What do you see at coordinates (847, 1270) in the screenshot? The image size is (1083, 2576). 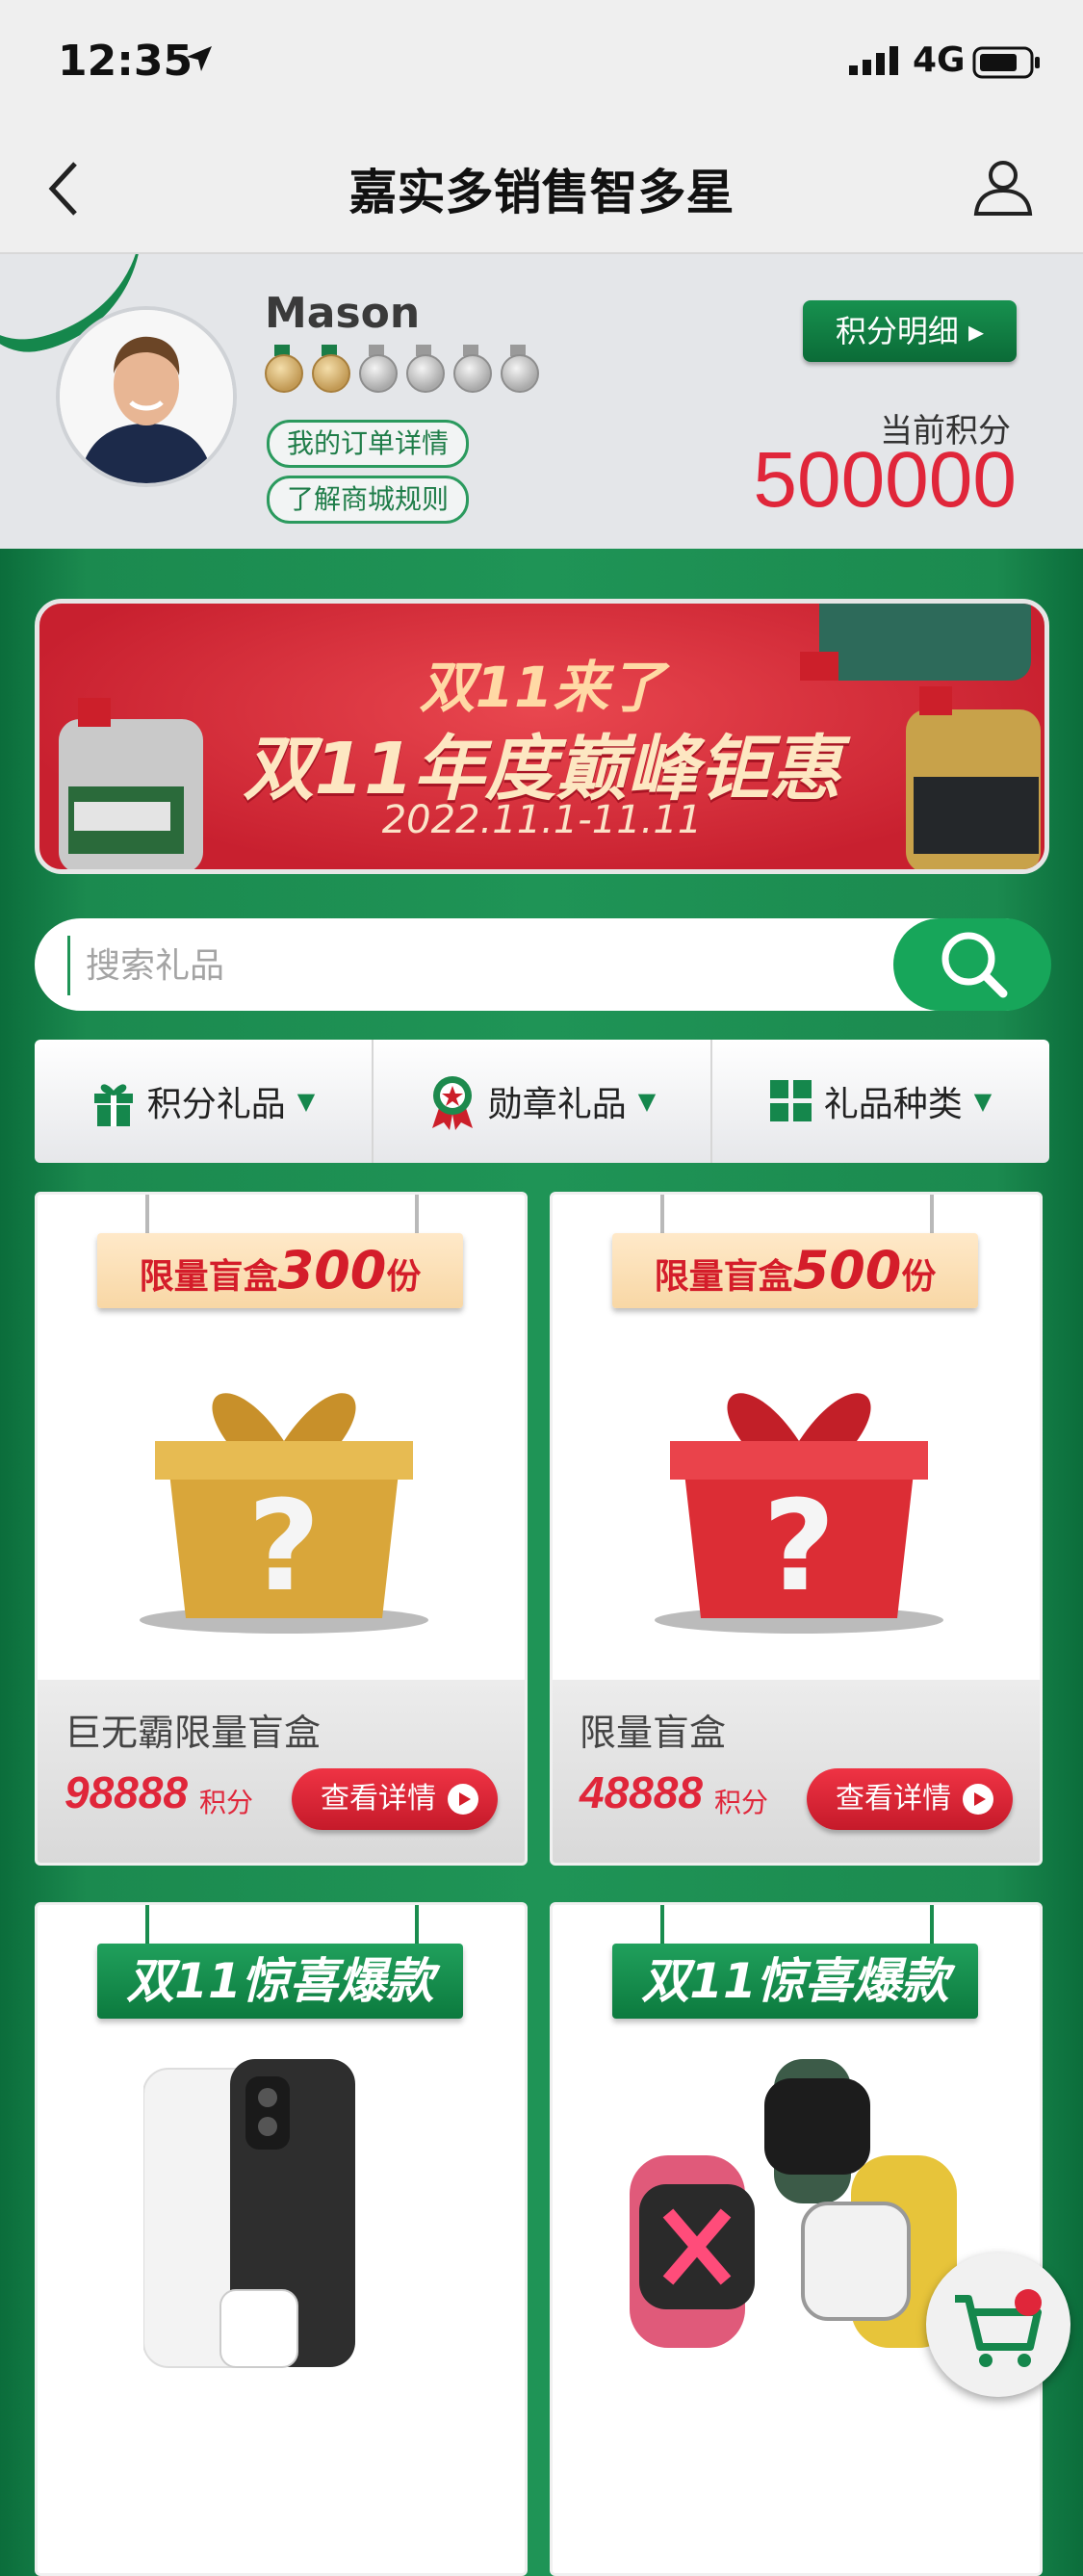 I see `tag-number: 500` at bounding box center [847, 1270].